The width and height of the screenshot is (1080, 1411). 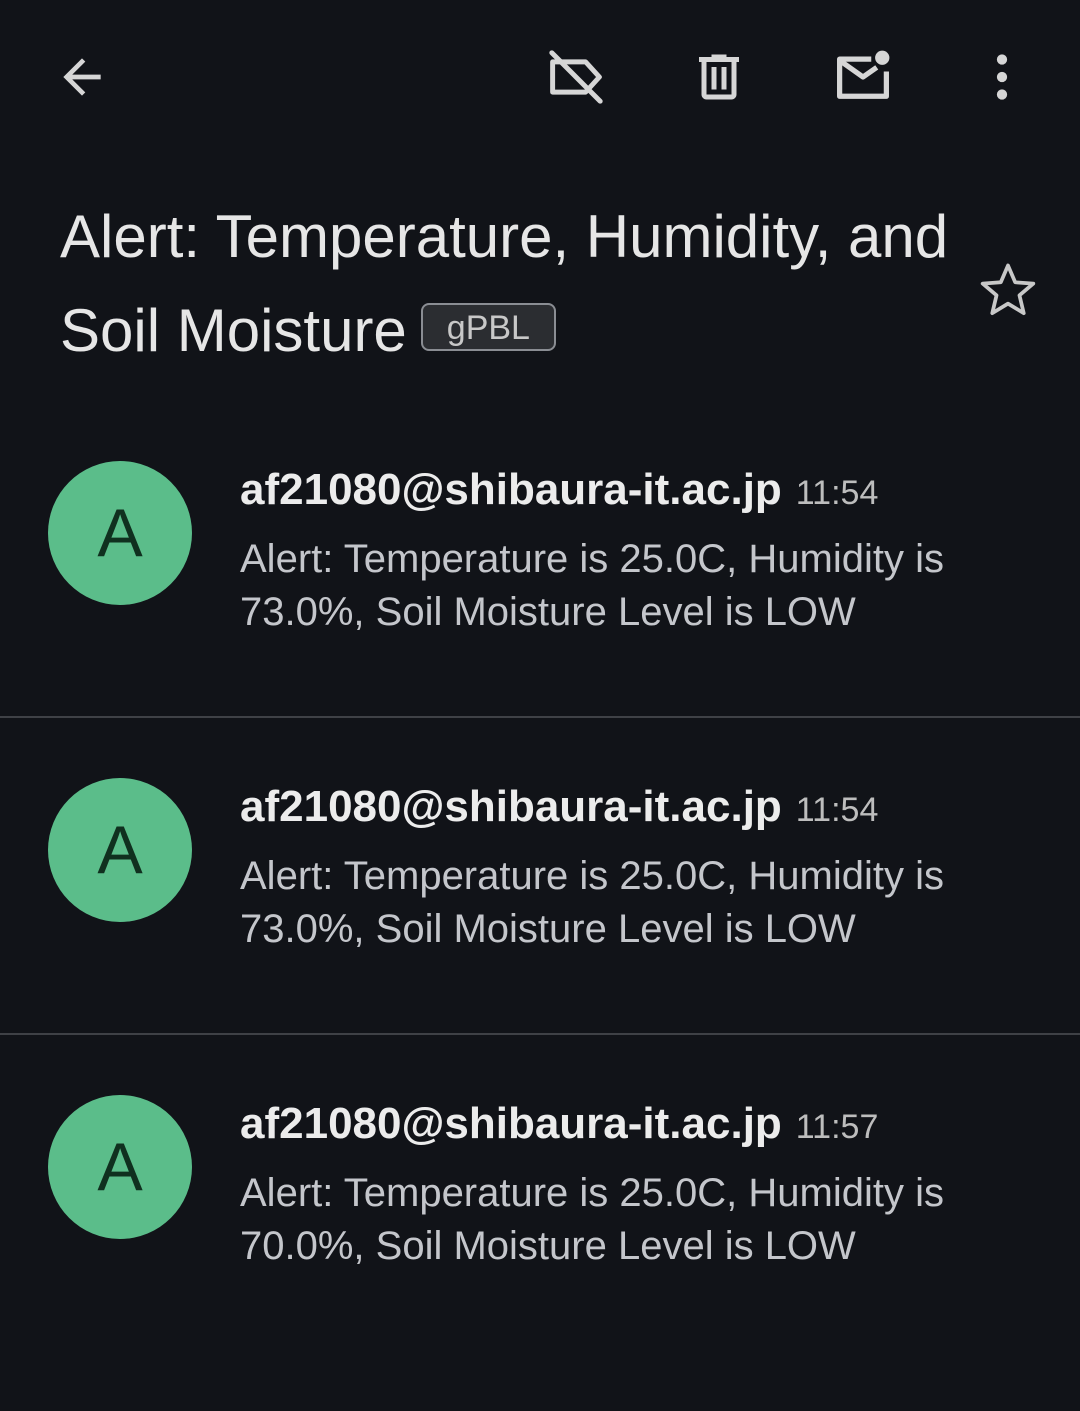 I want to click on arrow-left-icon, so click(x=82, y=77).